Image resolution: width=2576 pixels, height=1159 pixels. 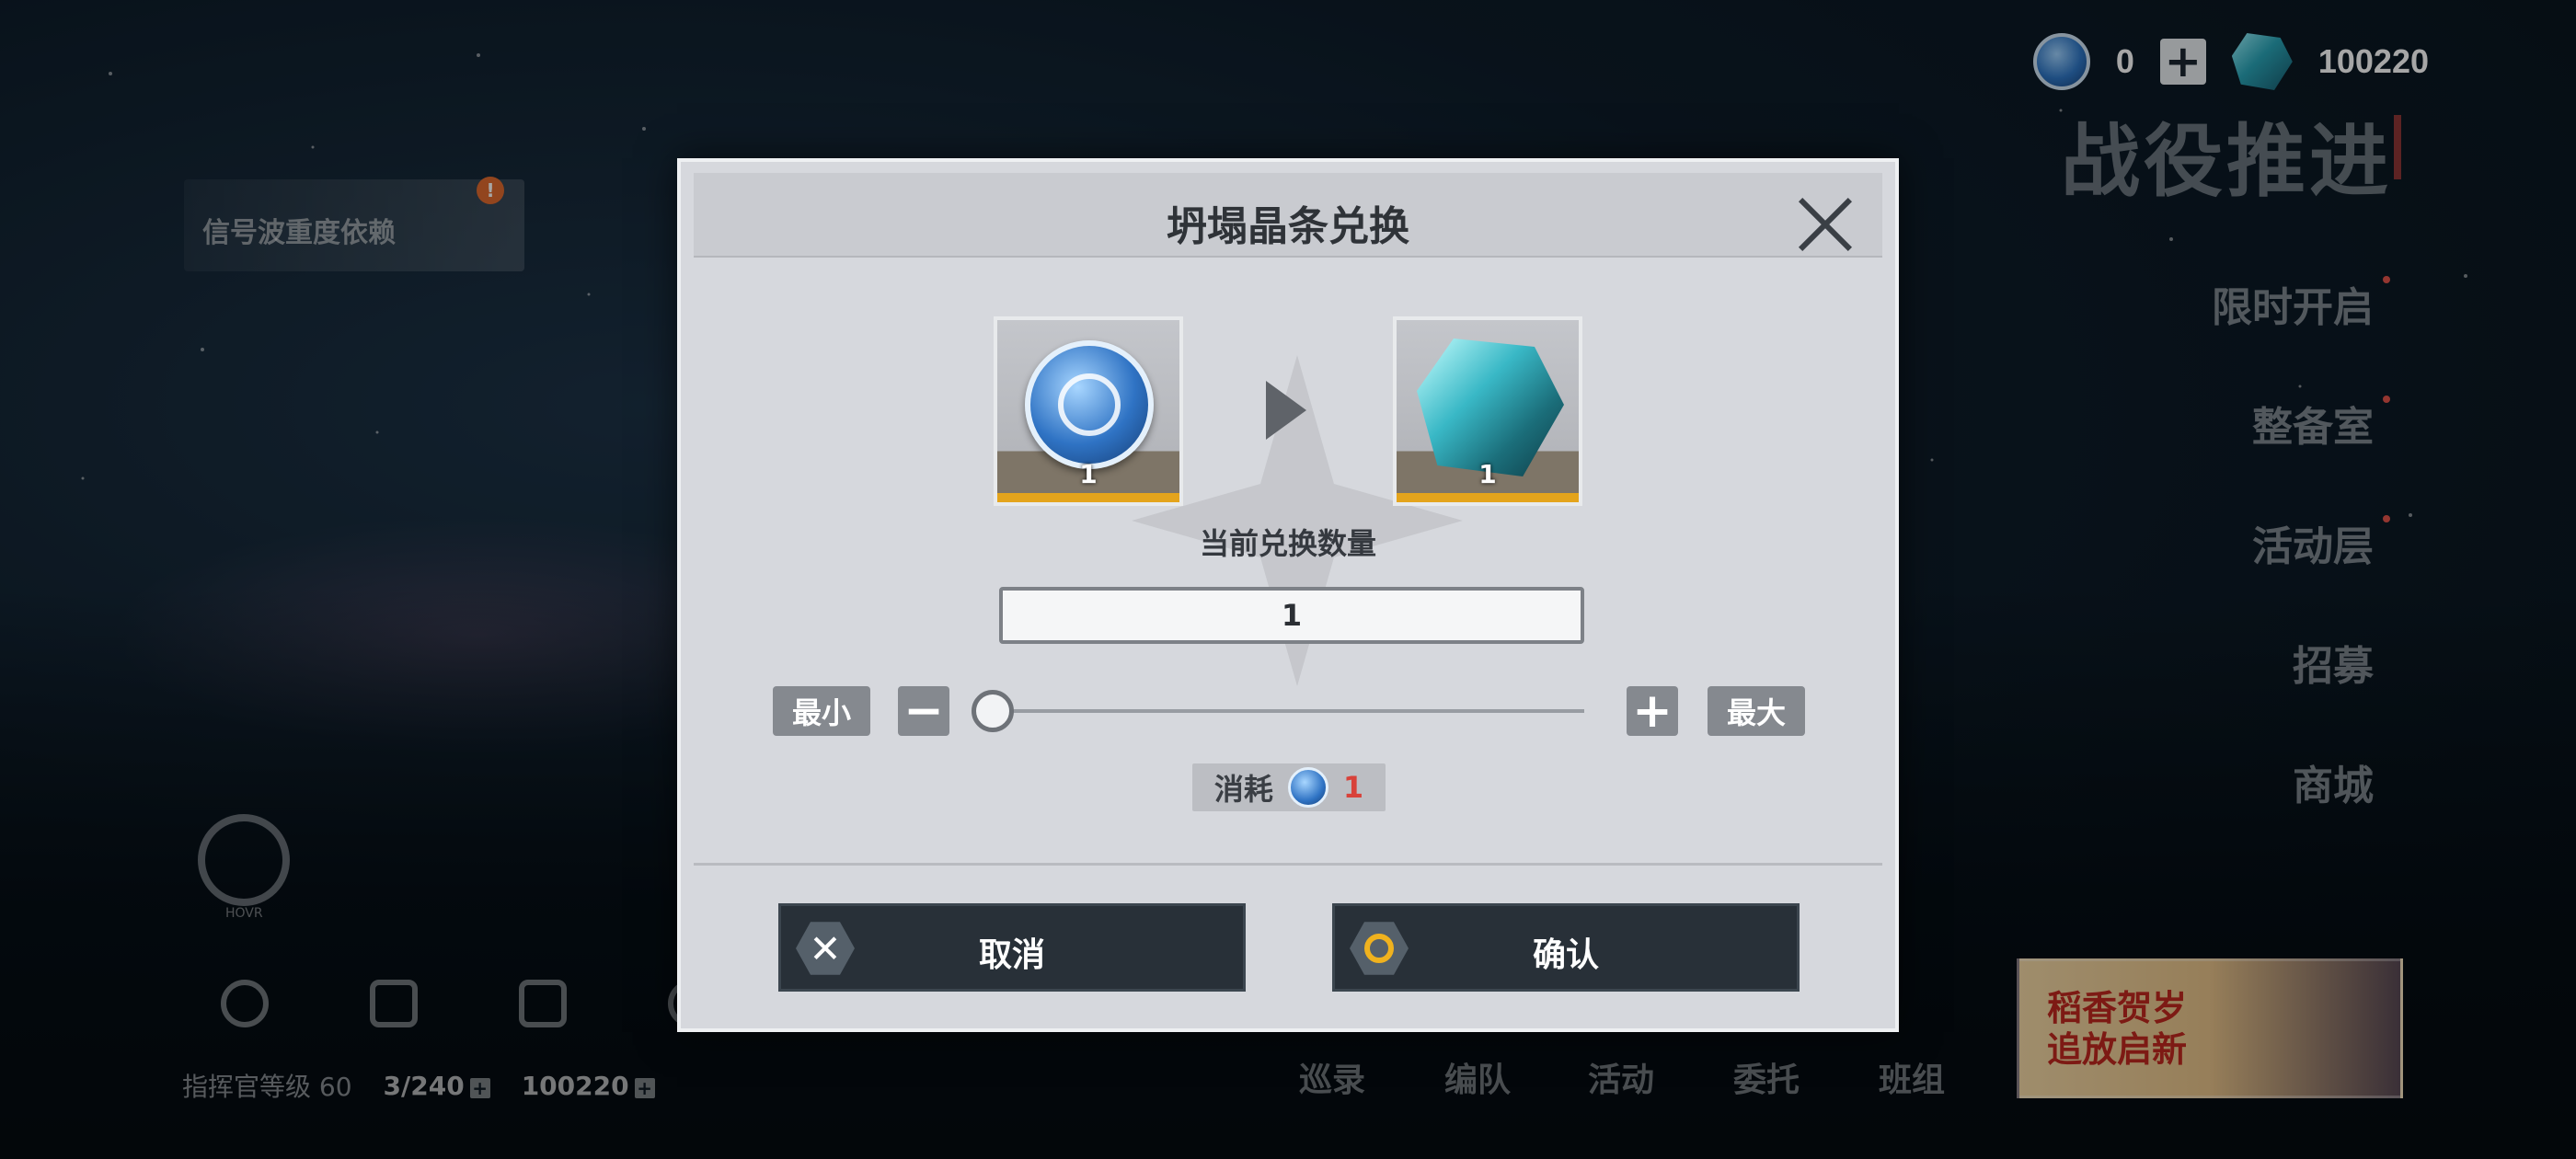 I want to click on decrease-button: −, so click(x=923, y=711).